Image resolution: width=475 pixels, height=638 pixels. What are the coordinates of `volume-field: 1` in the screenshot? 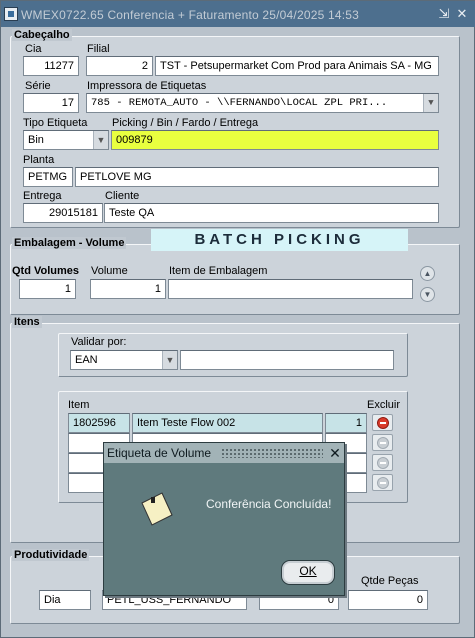 It's located at (128, 289).